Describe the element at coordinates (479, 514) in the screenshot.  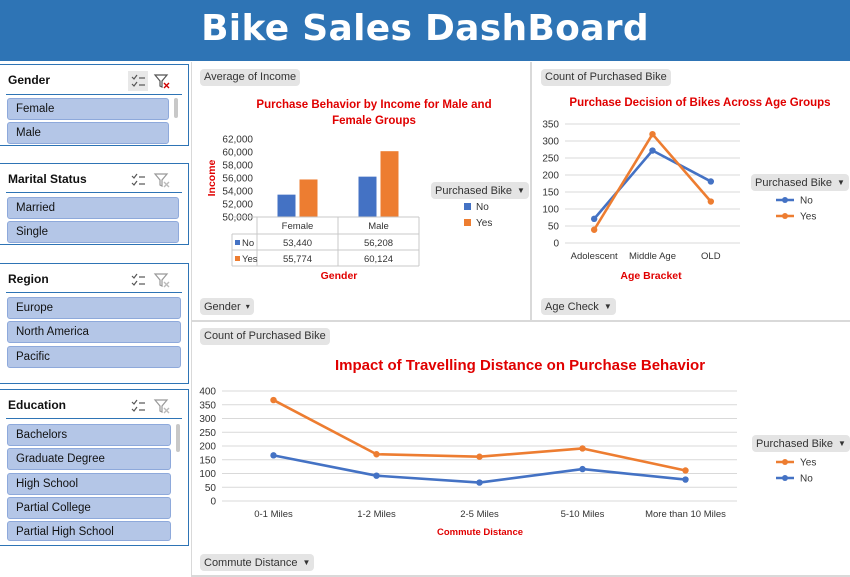
I see `x-tick-label: 2-5 Miles` at that location.